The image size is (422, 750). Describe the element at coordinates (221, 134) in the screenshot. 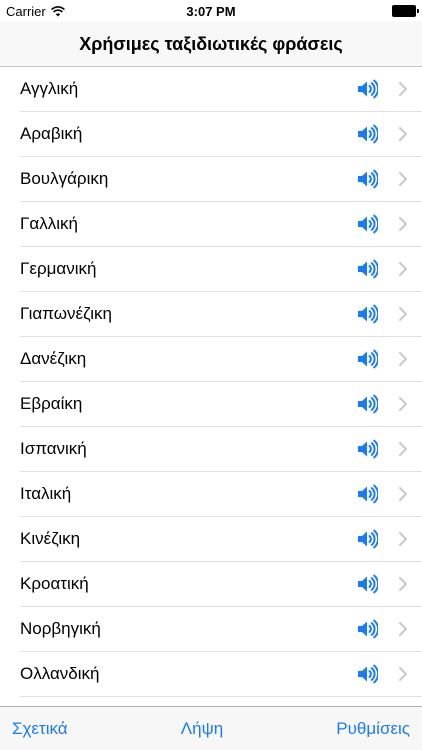

I see `list-item: Αραβική` at that location.